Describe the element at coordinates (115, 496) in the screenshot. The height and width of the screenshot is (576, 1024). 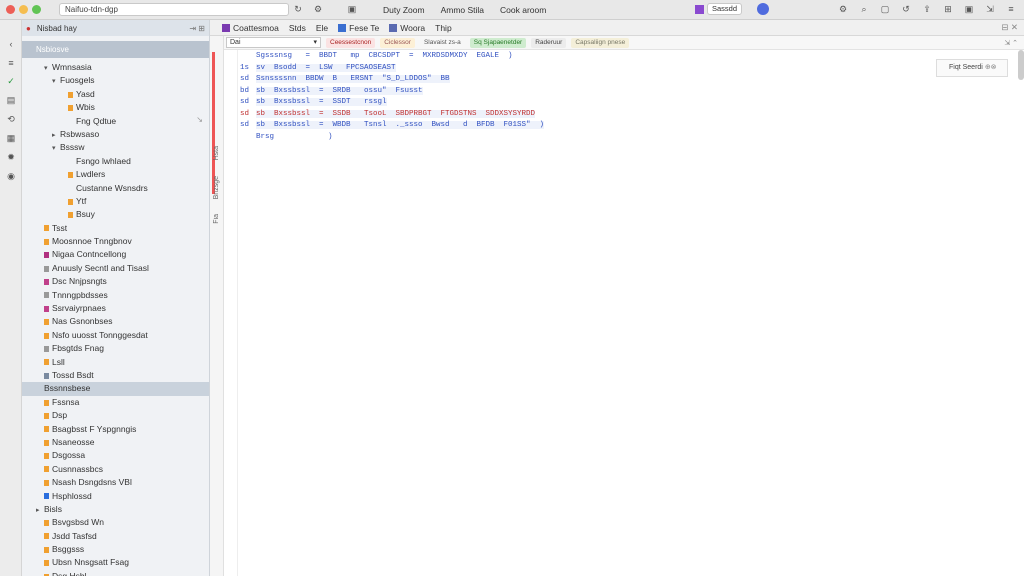
I see `tree-item: Hsphlossd` at that location.